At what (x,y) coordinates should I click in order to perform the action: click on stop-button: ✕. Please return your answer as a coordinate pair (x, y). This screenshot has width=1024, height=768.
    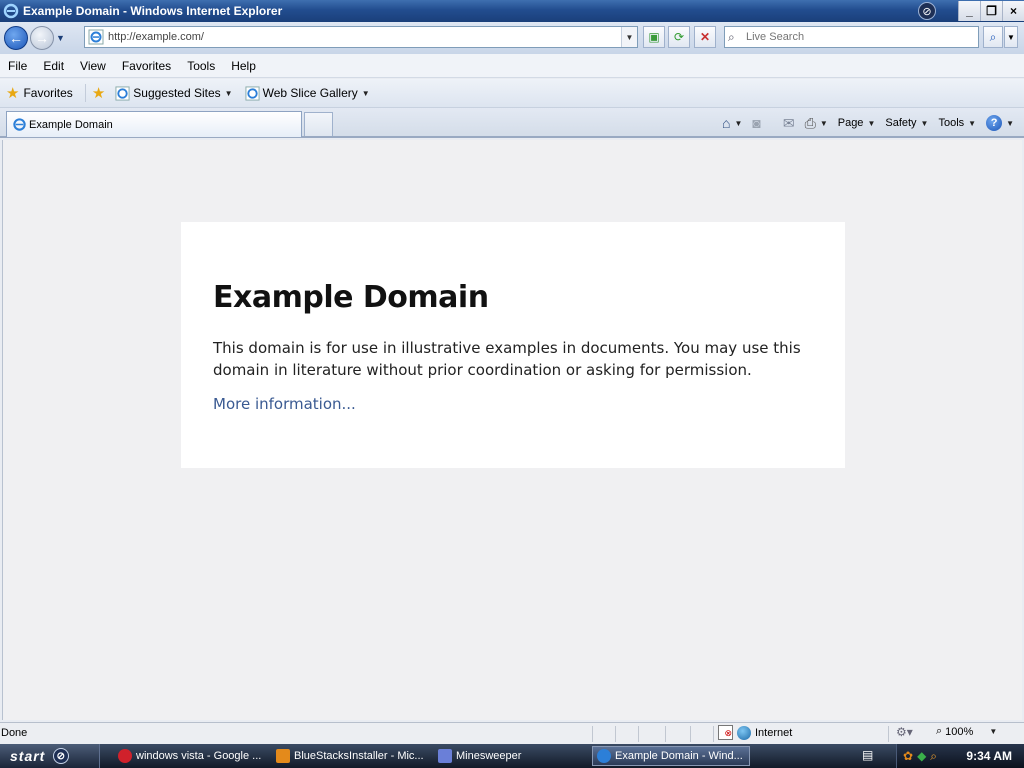
    Looking at the image, I should click on (705, 37).